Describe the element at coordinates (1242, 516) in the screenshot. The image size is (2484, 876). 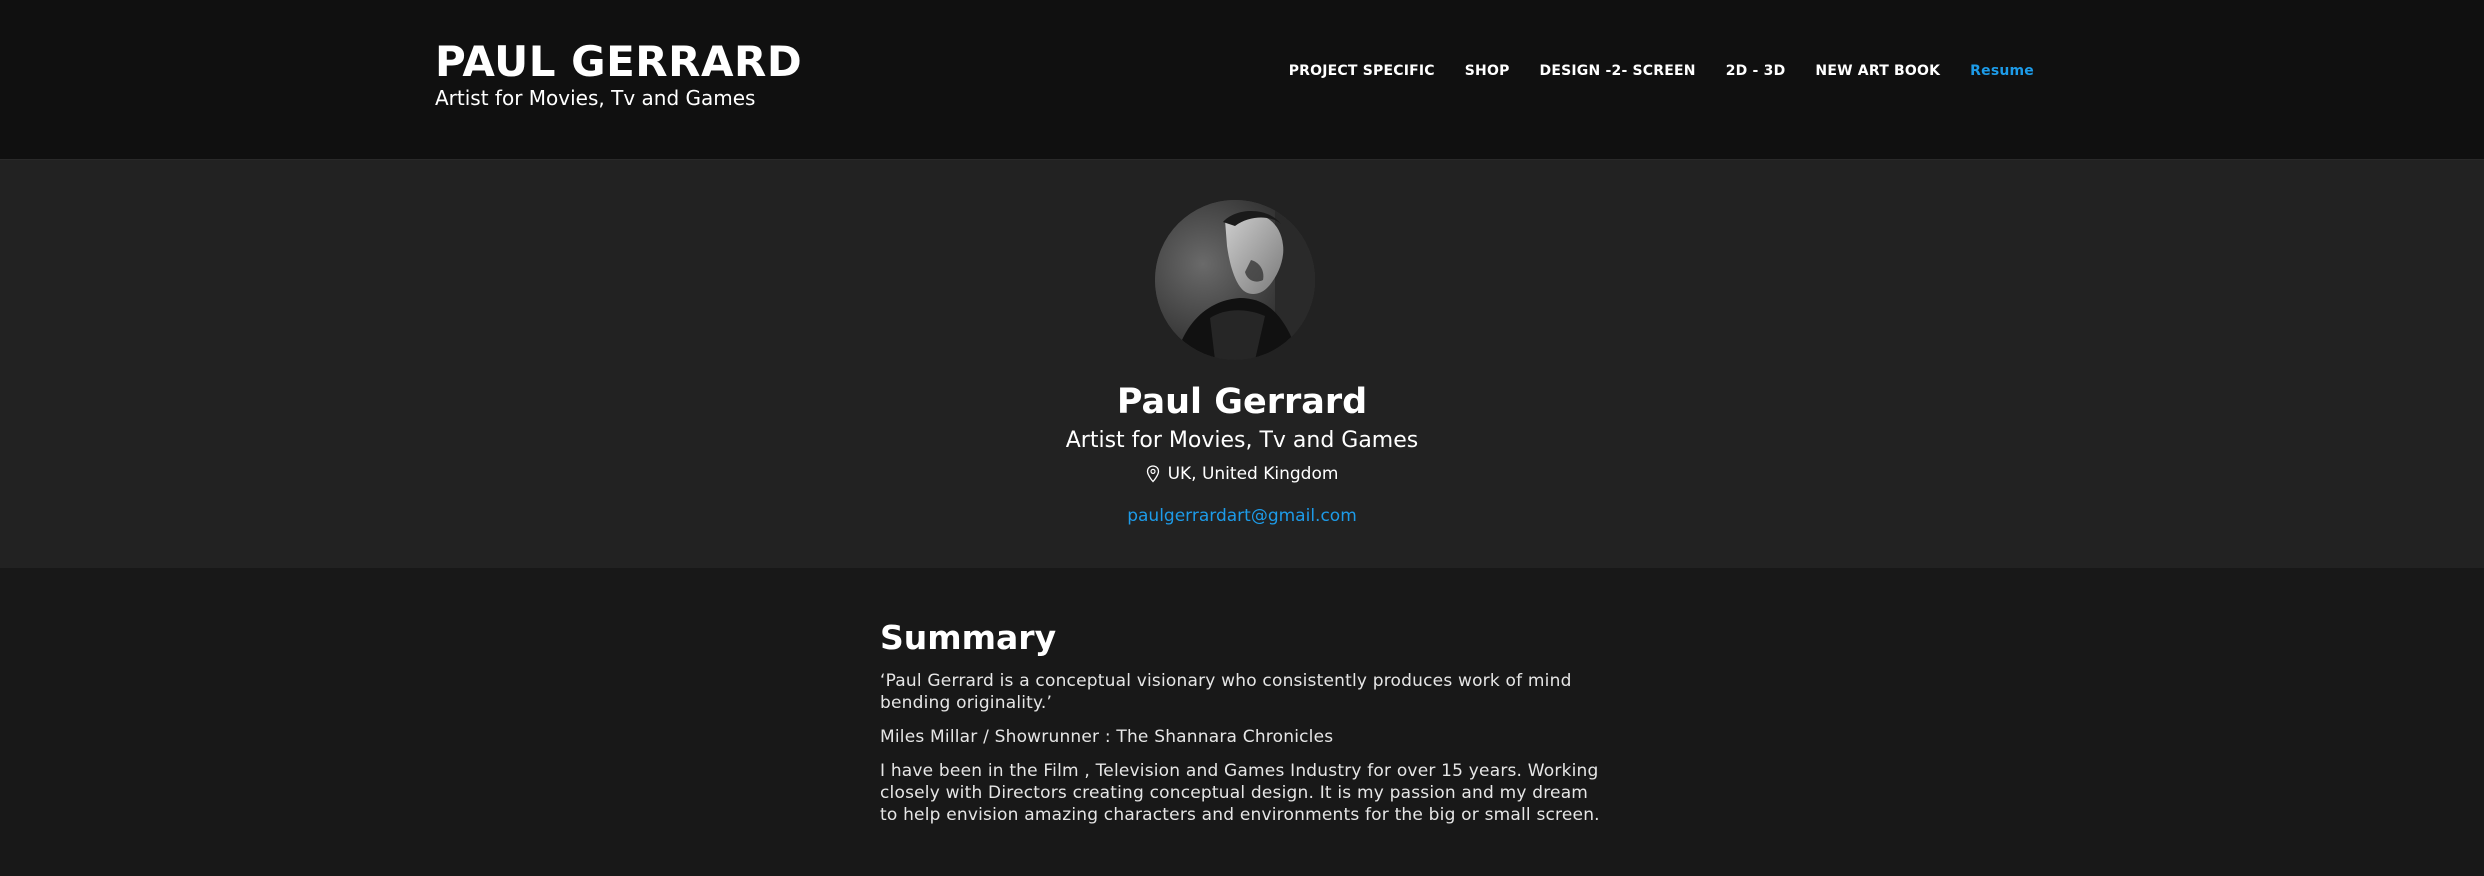
I see `email-link: paulgerrardart@gmail.com` at that location.